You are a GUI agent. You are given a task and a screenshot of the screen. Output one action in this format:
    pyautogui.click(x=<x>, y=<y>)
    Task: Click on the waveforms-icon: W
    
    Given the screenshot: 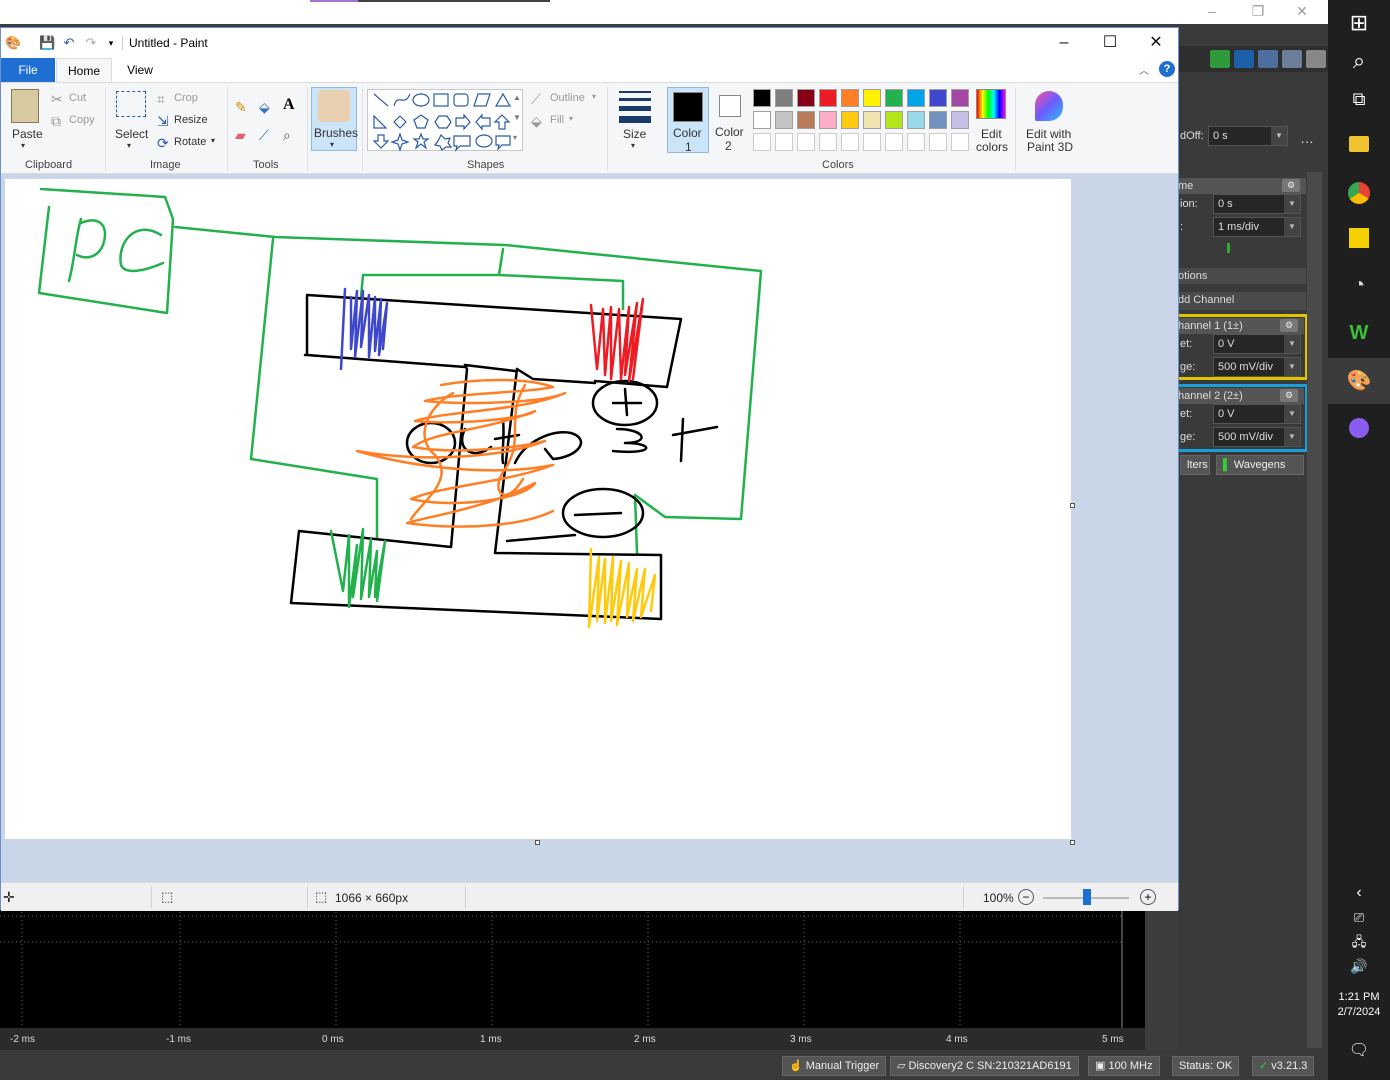 What is the action you would take?
    pyautogui.click(x=1359, y=333)
    